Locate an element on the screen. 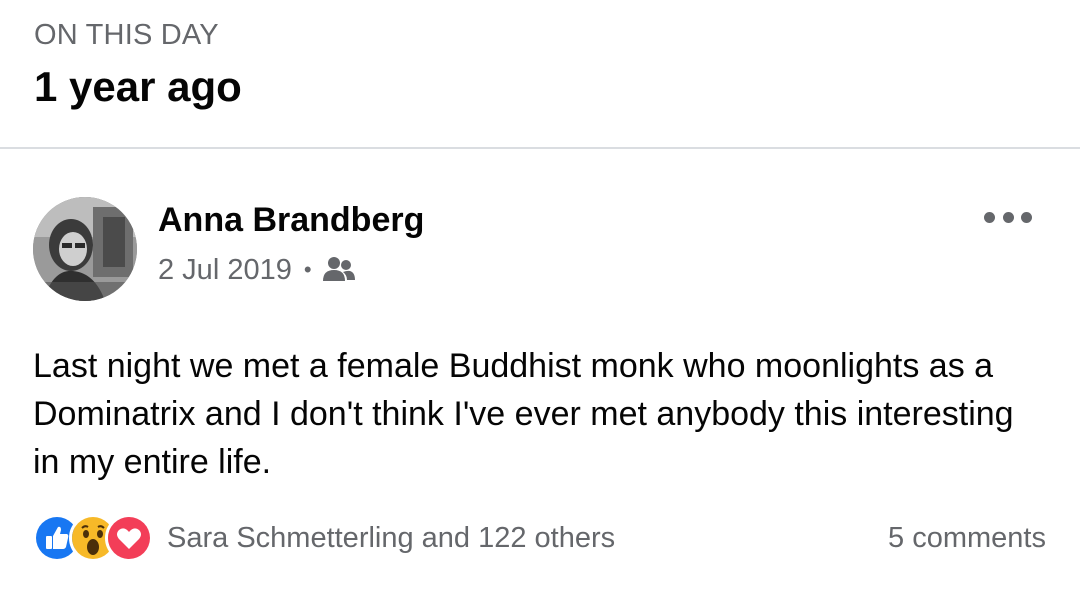  reactions-label: Sara Schmetterling and 122 others is located at coordinates (391, 538).